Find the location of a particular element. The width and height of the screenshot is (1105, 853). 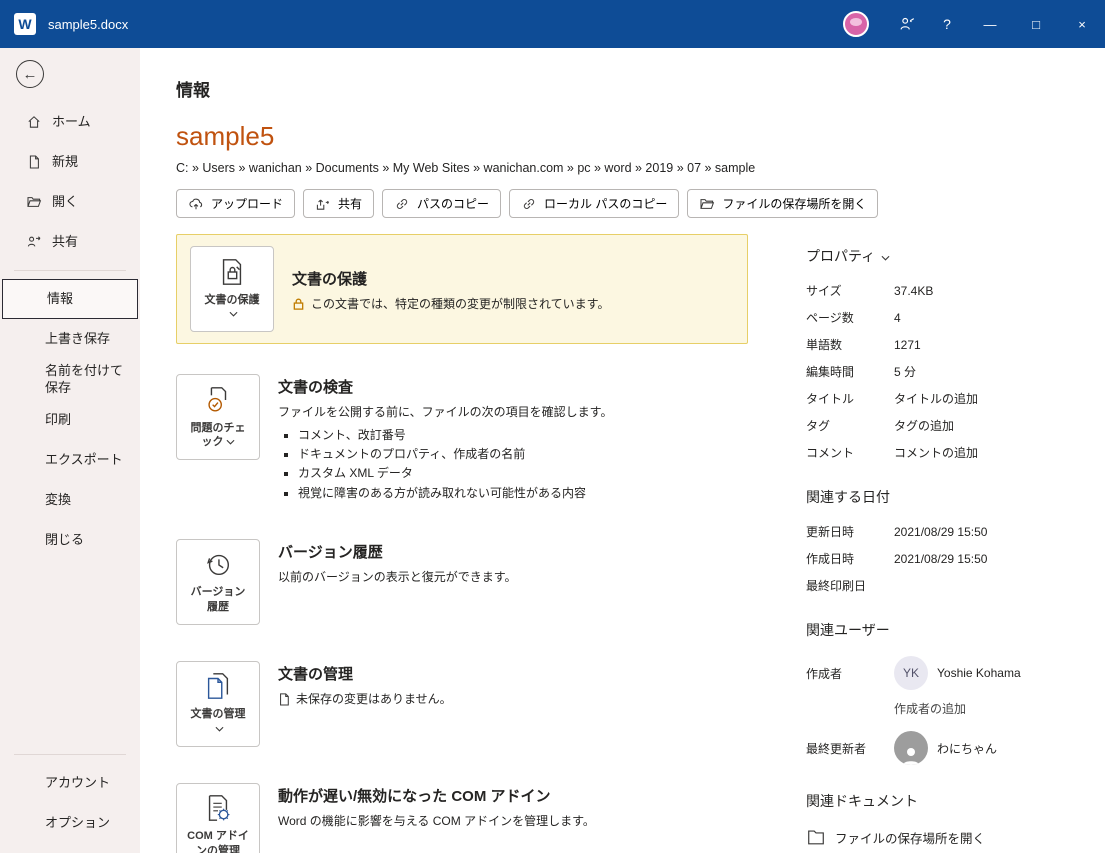

last-modified-name: わにちゃん is located at coordinates (967, 748).